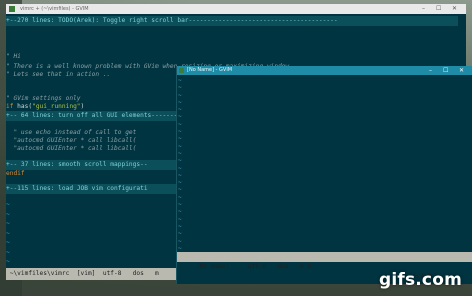 The height and width of the screenshot is (296, 472). I want to click on empty-line-markers: ~ ~ ~ ~ ~ ~ ~ ~ ~ ~ ~ ~ ~ ~ ~ ~ ~ ~ ~ ~ ~ ~ ~ ~, so click(181, 164).